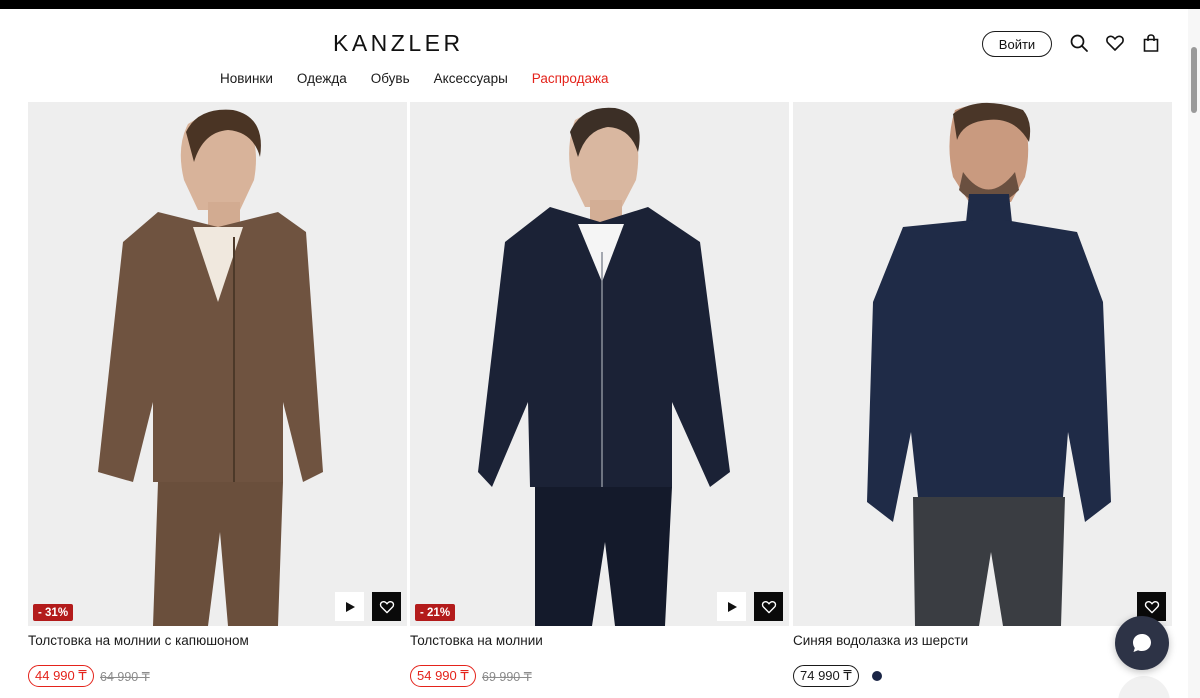 The width and height of the screenshot is (1200, 698). I want to click on chat-button, so click(1142, 643).